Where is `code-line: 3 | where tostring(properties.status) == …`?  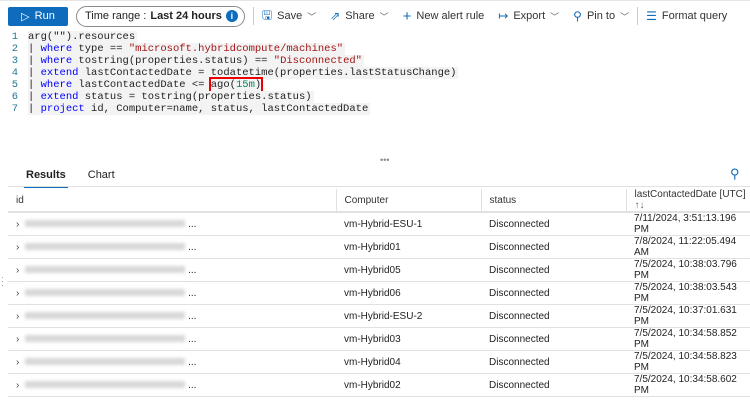 code-line: 3 | where tostring(properties.status) == … is located at coordinates (187, 61).